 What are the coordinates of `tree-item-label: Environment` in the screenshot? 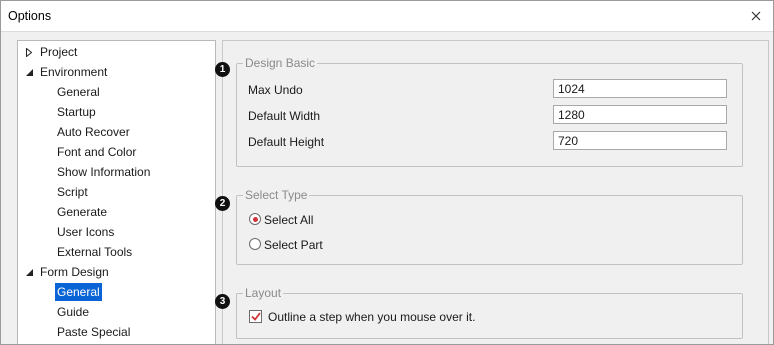 It's located at (74, 72).